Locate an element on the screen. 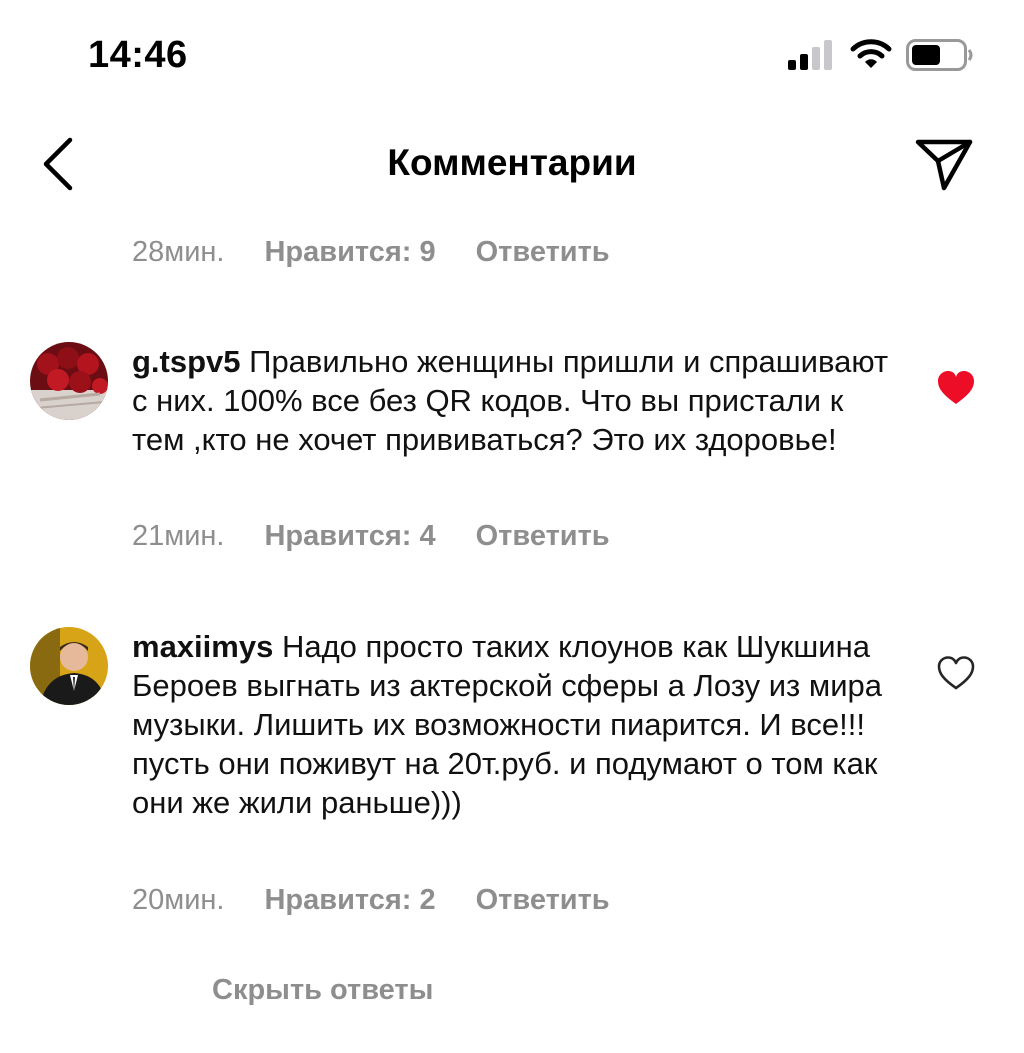  comment-meta: 21мин. Нравится: 4 Ответить is located at coordinates (371, 536).